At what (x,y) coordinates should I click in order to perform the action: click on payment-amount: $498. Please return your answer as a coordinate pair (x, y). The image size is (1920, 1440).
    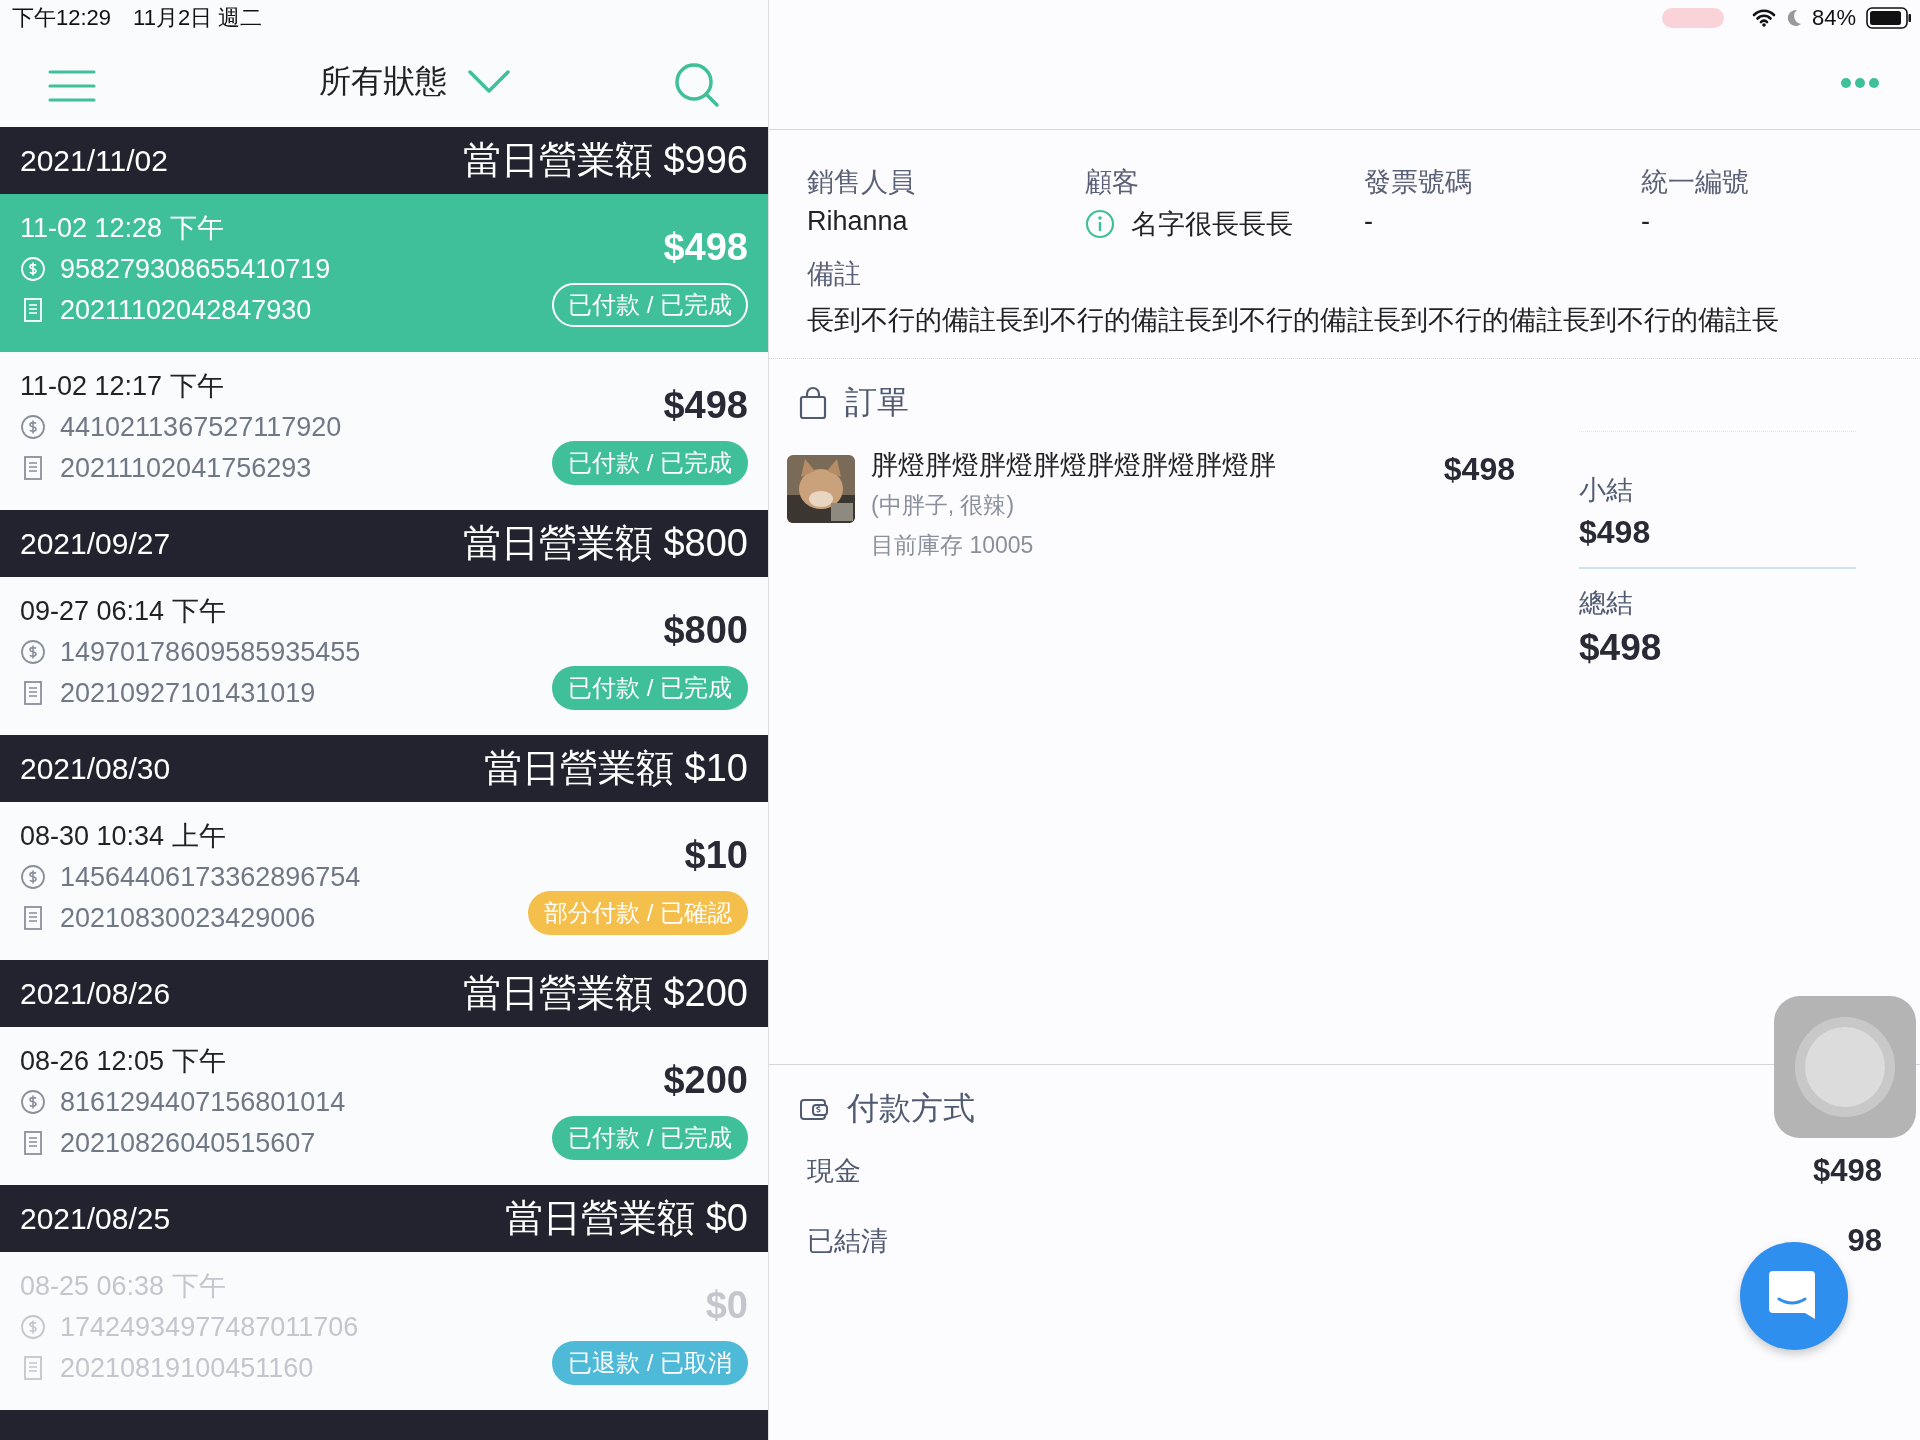
    Looking at the image, I should click on (1847, 1171).